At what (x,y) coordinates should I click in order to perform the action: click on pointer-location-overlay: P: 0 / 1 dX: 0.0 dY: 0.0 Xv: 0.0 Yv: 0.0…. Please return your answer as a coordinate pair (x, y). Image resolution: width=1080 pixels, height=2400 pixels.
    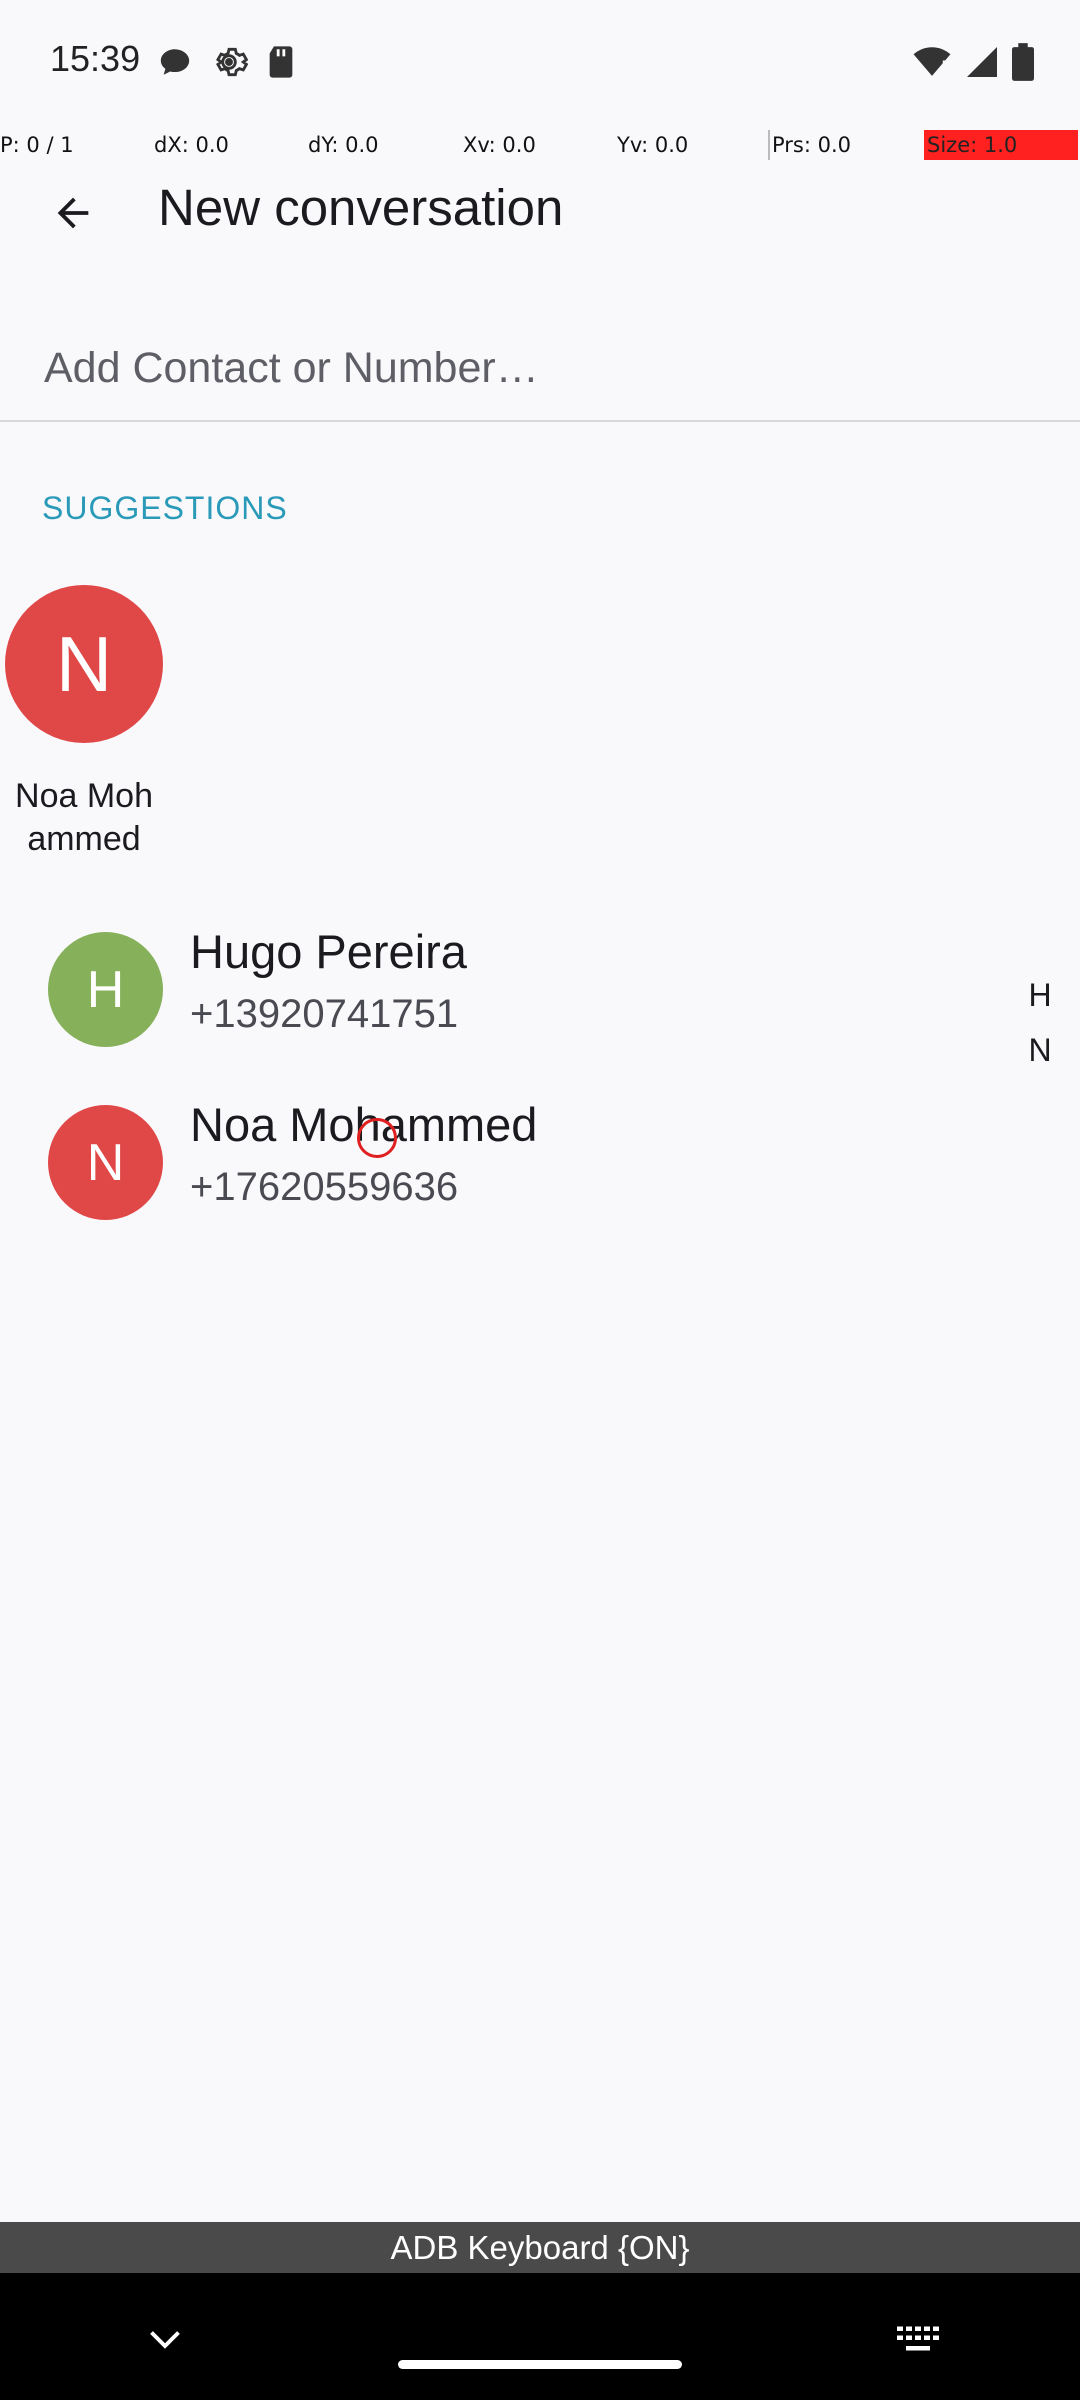
    Looking at the image, I should click on (540, 145).